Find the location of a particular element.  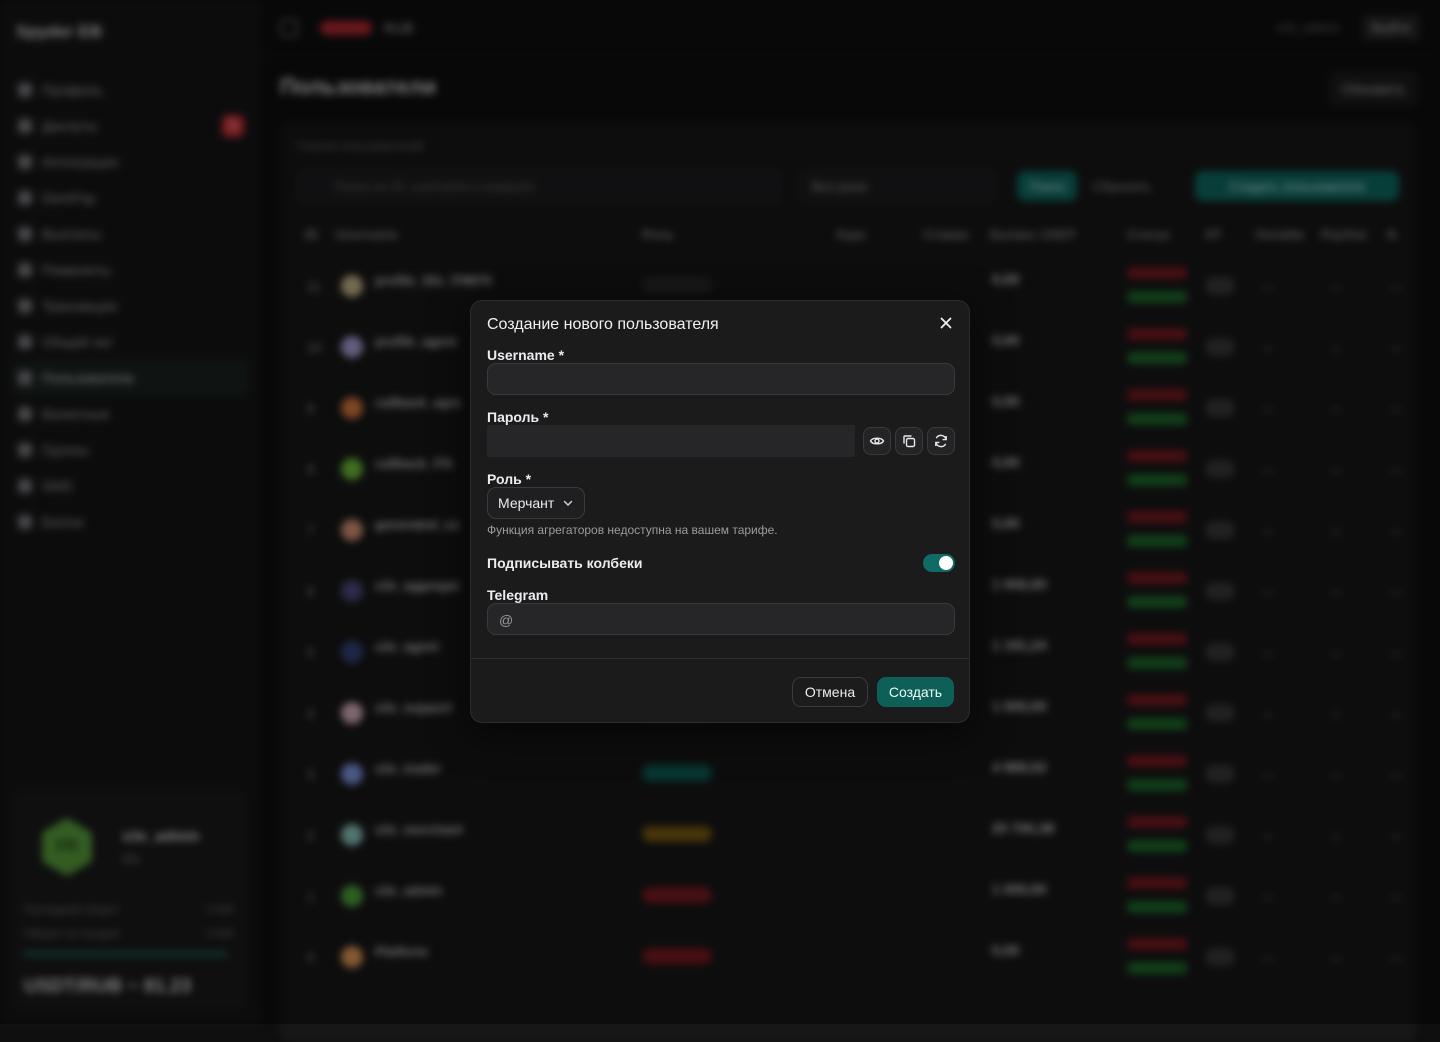

telegram-field is located at coordinates (721, 619).